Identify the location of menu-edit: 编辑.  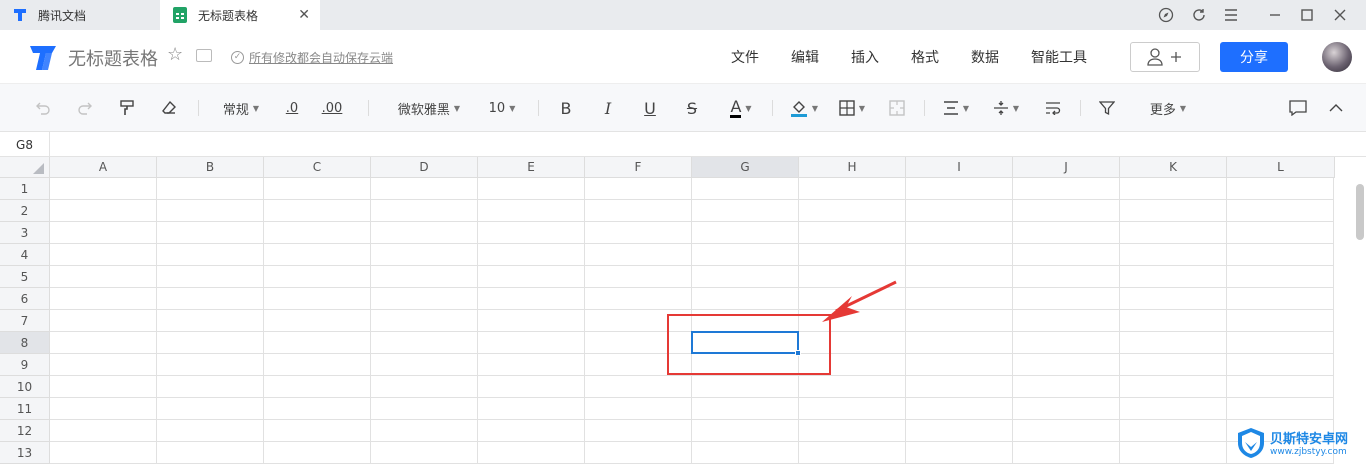
(805, 57).